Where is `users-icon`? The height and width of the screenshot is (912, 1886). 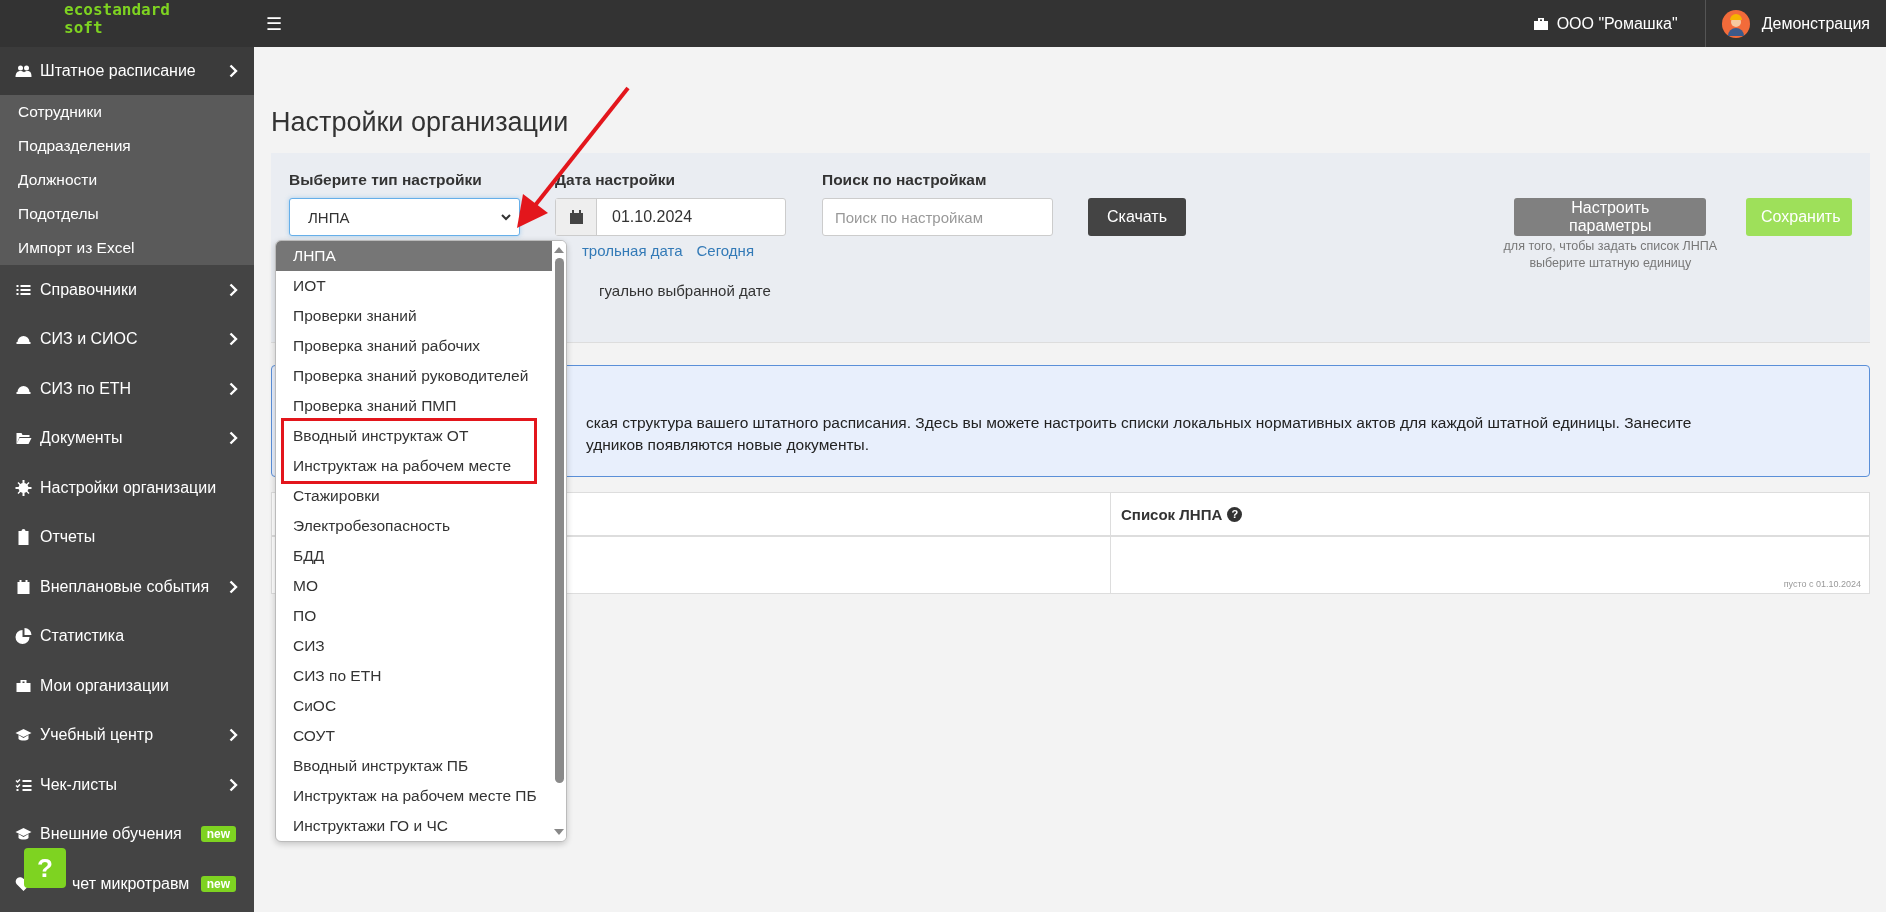 users-icon is located at coordinates (23, 71).